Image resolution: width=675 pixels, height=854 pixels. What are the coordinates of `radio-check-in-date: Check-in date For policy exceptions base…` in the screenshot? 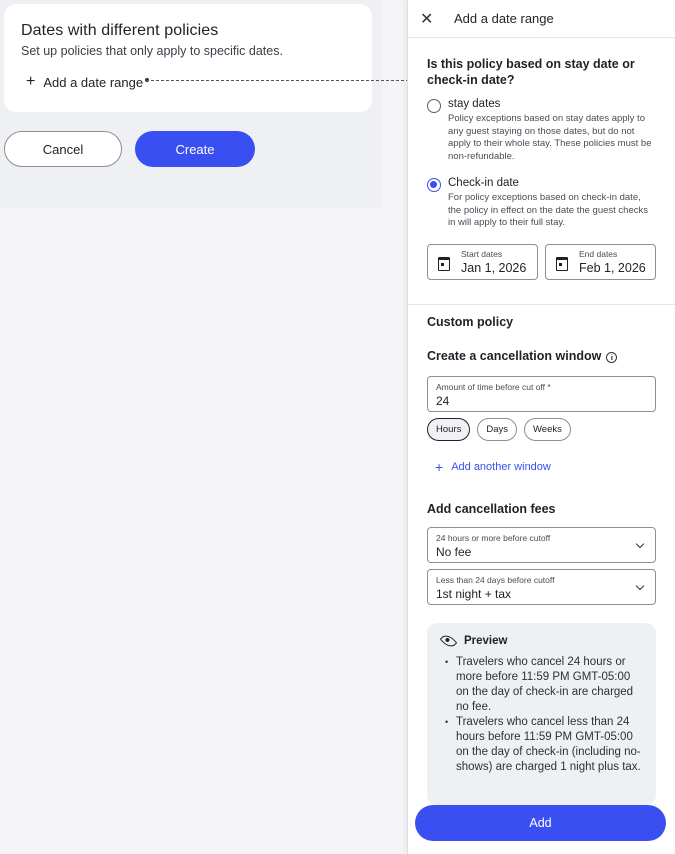 It's located at (541, 203).